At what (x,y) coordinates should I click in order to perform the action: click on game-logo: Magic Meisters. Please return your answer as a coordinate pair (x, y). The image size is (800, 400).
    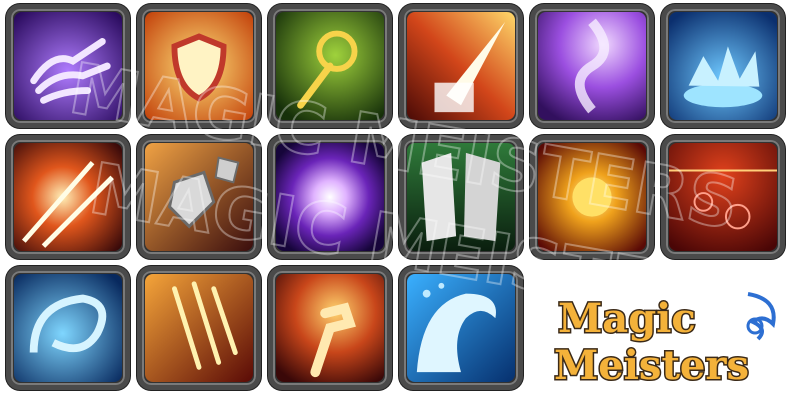
    Looking at the image, I should click on (664, 341).